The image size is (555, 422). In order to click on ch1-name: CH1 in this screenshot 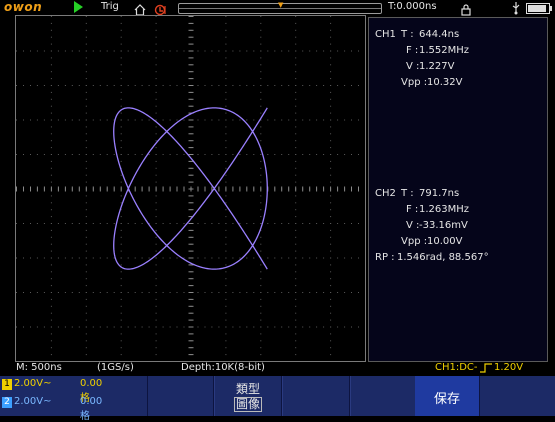, I will do `click(385, 34)`.